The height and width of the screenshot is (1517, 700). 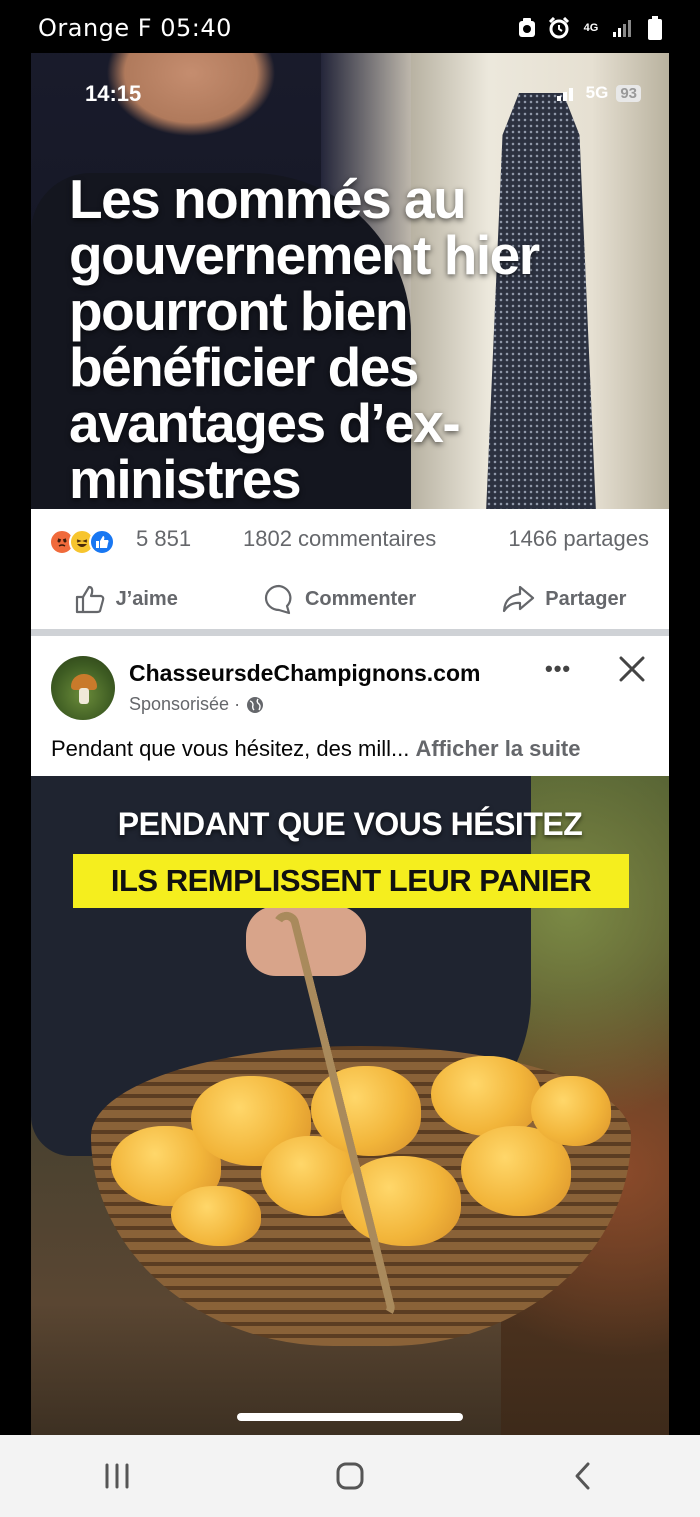 I want to click on post-divider, so click(x=350, y=632).